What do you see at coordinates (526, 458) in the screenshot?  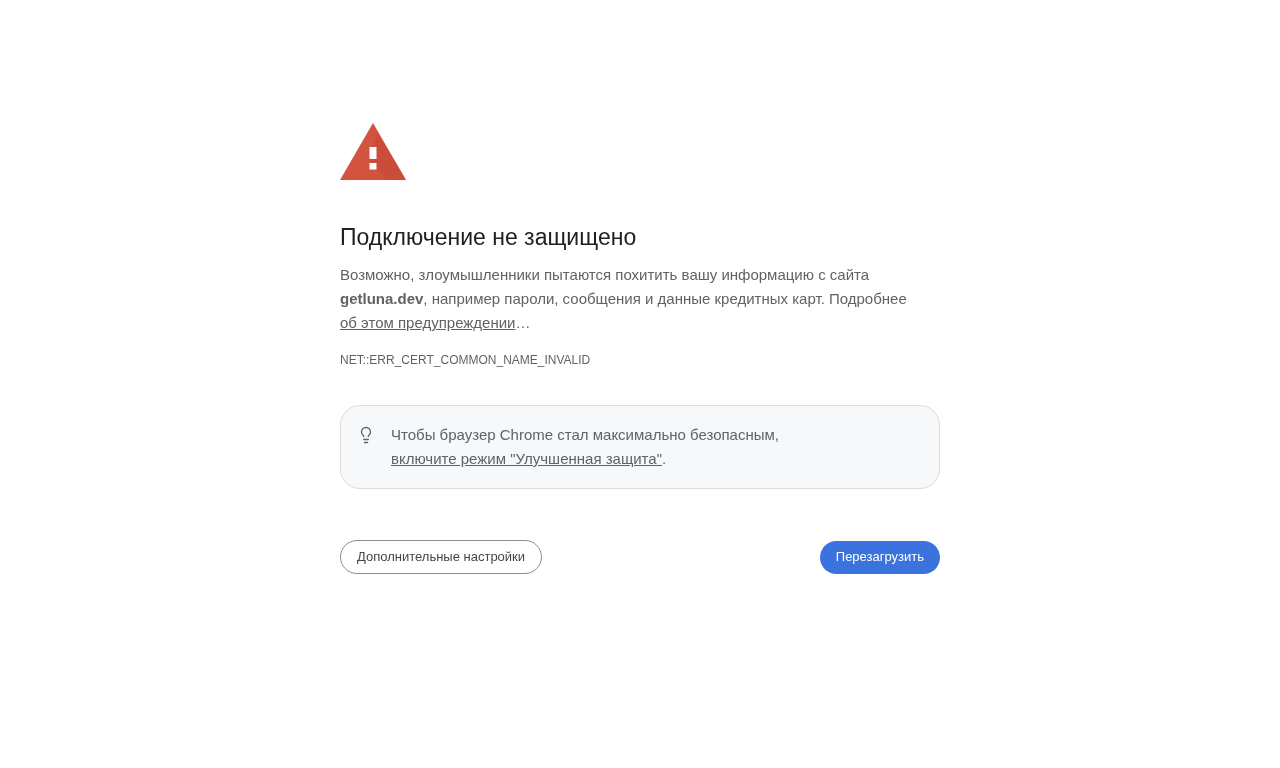 I see `enhanced-protection-link: включите режим "Улучшенная защита"` at bounding box center [526, 458].